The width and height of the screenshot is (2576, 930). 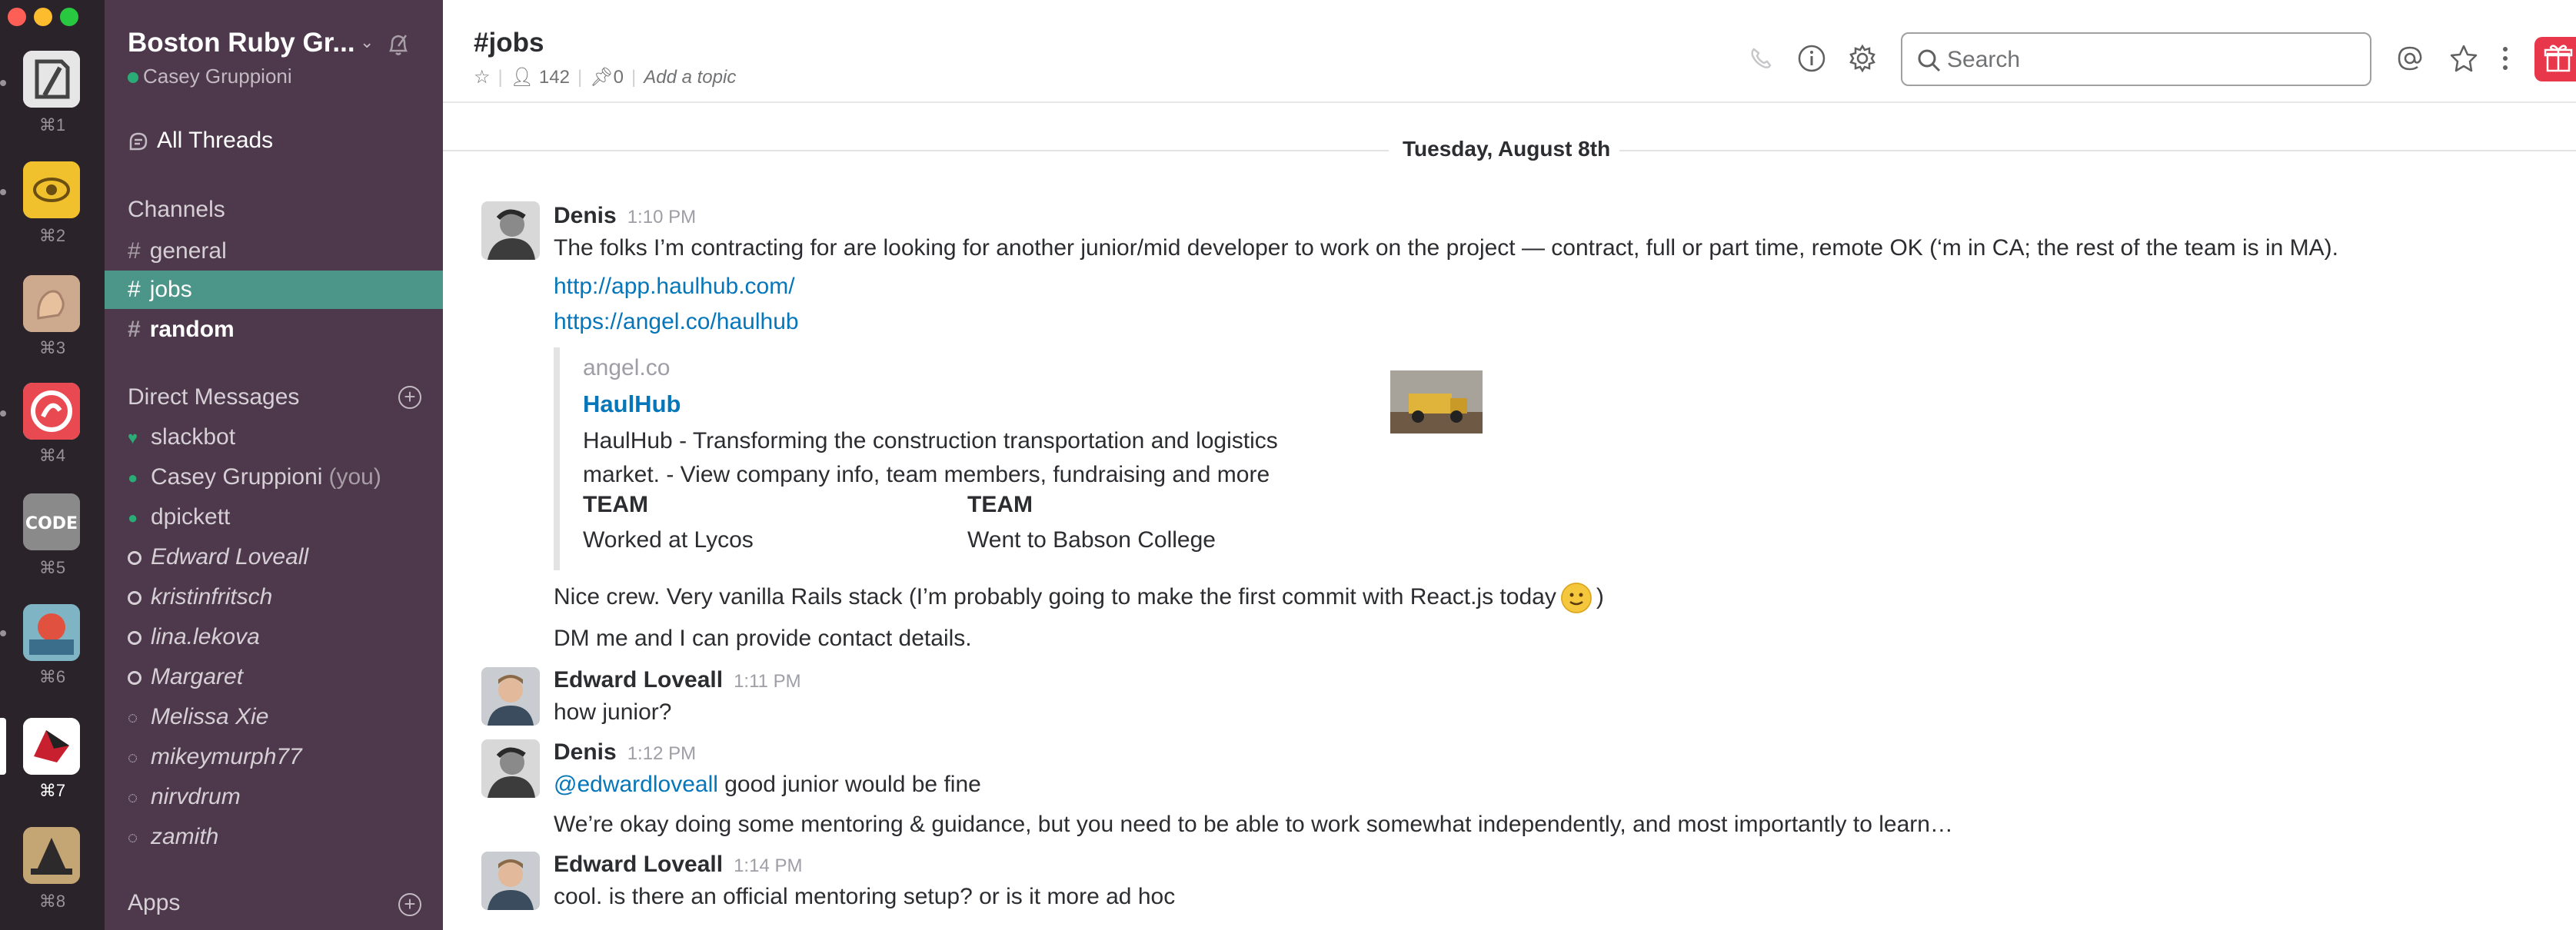 I want to click on star-icon, so click(x=2463, y=58).